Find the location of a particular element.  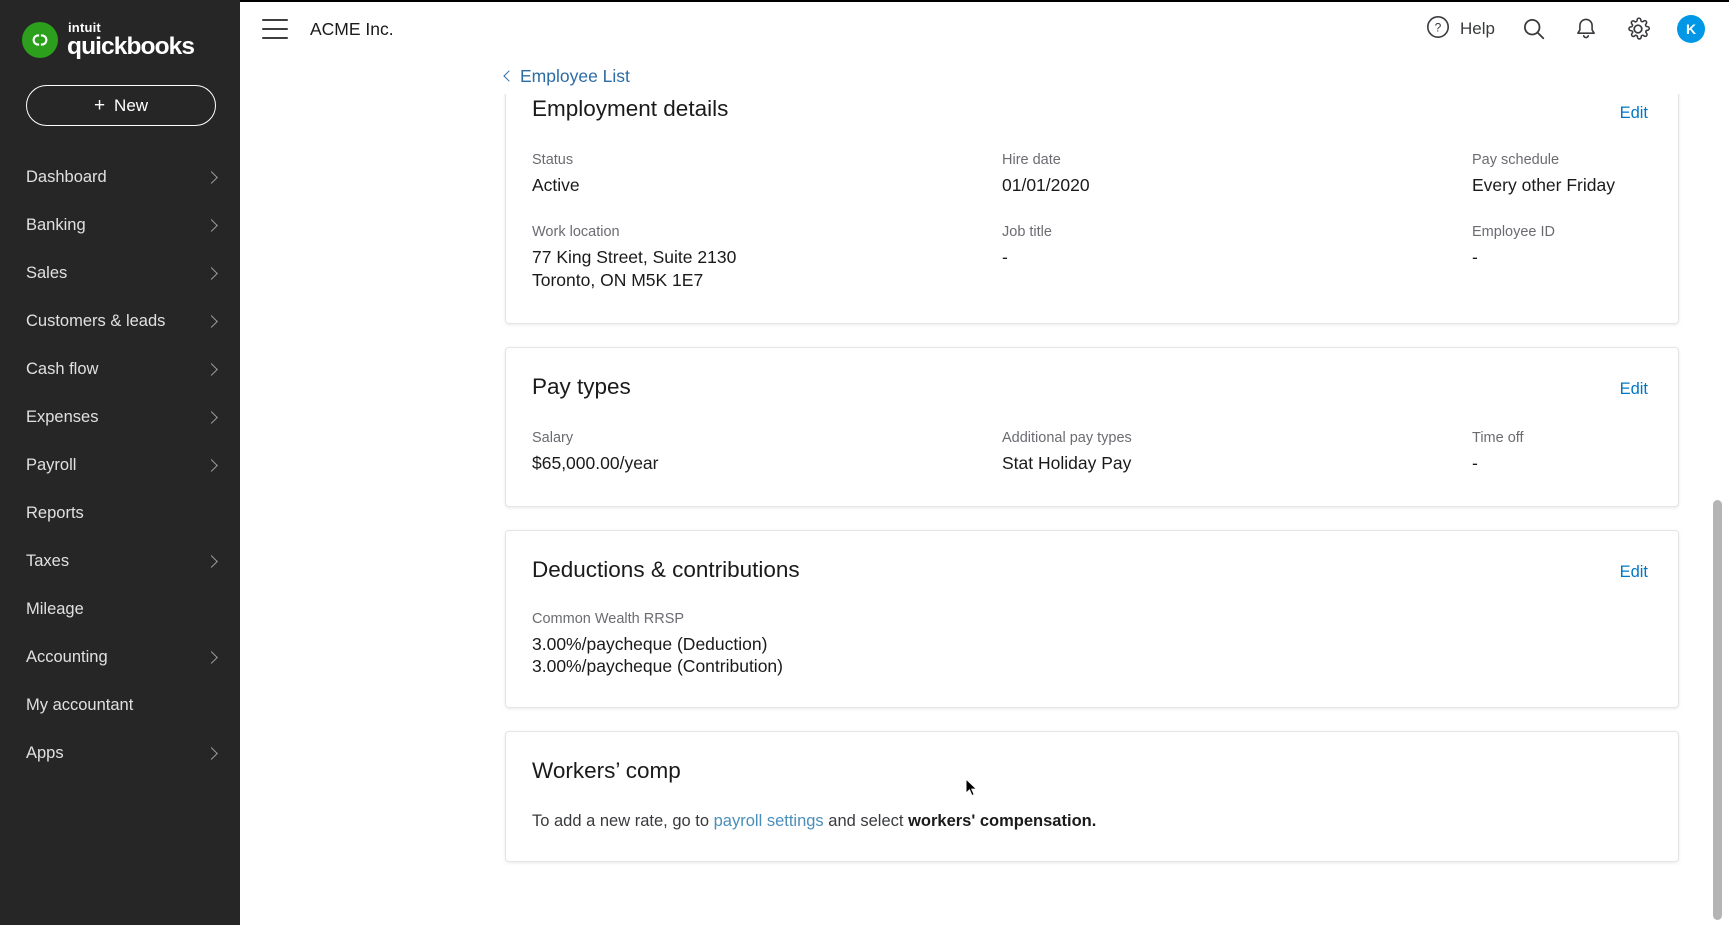

field-label: Additional pay types is located at coordinates (1067, 437).